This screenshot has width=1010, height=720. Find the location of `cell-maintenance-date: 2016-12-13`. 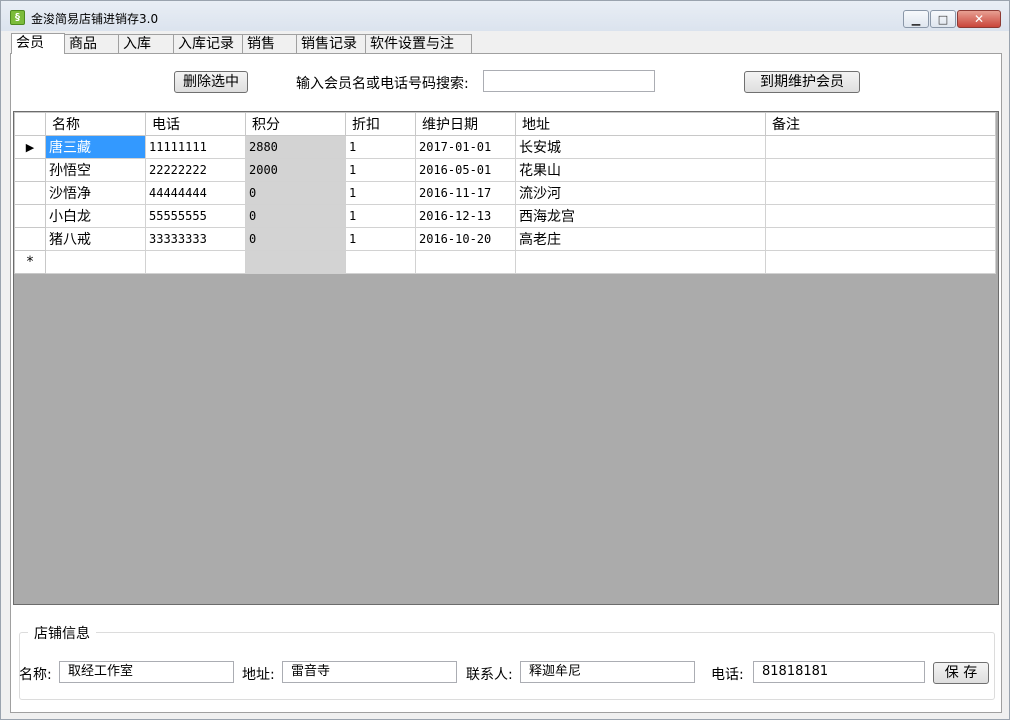

cell-maintenance-date: 2016-12-13 is located at coordinates (465, 216).